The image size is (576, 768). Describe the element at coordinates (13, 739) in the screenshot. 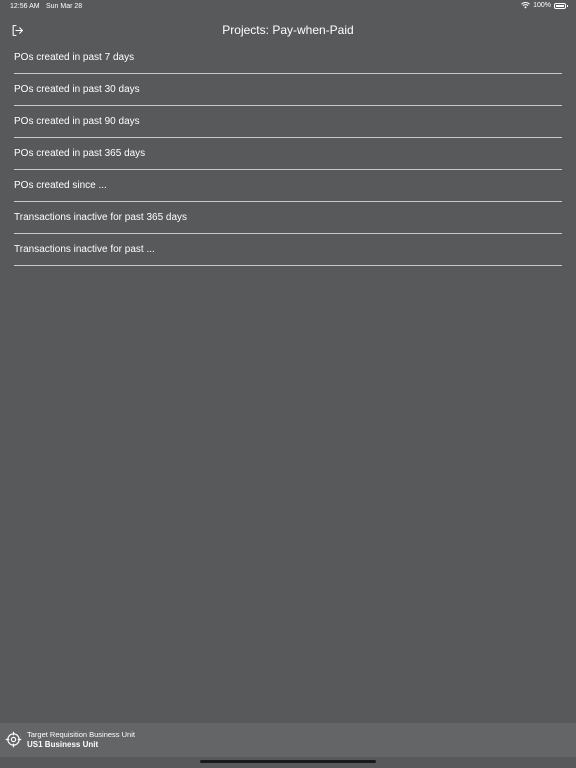

I see `target-icon` at that location.